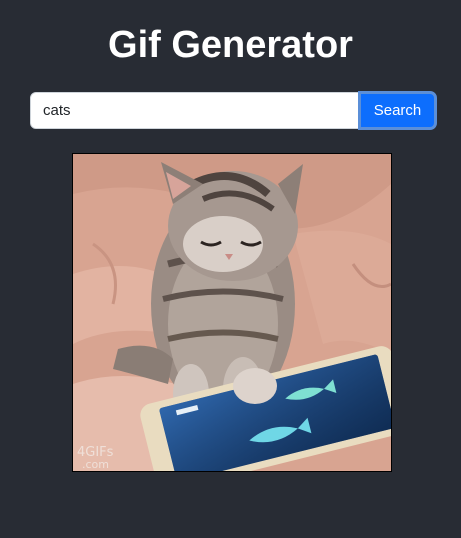 This screenshot has width=461, height=538. What do you see at coordinates (230, 45) in the screenshot?
I see `page-title: Gif Generator` at bounding box center [230, 45].